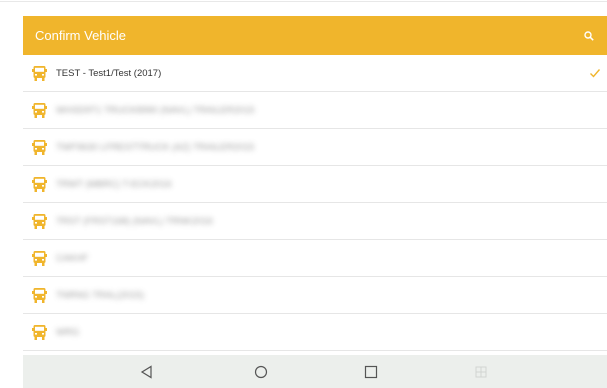  Describe the element at coordinates (68, 332) in the screenshot. I see `vehicle-label: WRG` at that location.